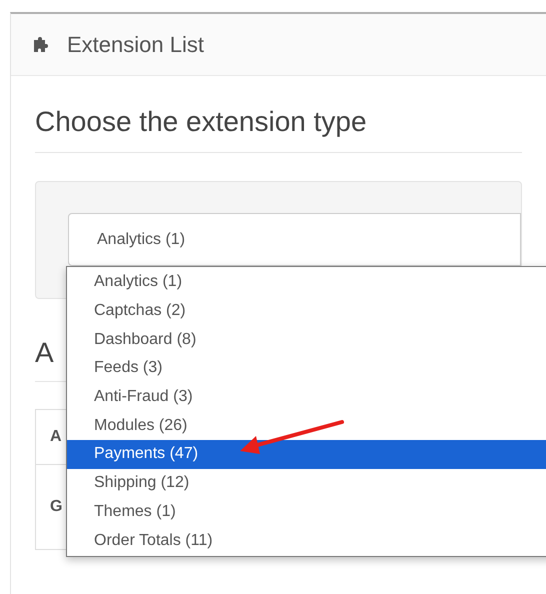 This screenshot has height=594, width=546. What do you see at coordinates (44, 353) in the screenshot?
I see `section-heading: A` at bounding box center [44, 353].